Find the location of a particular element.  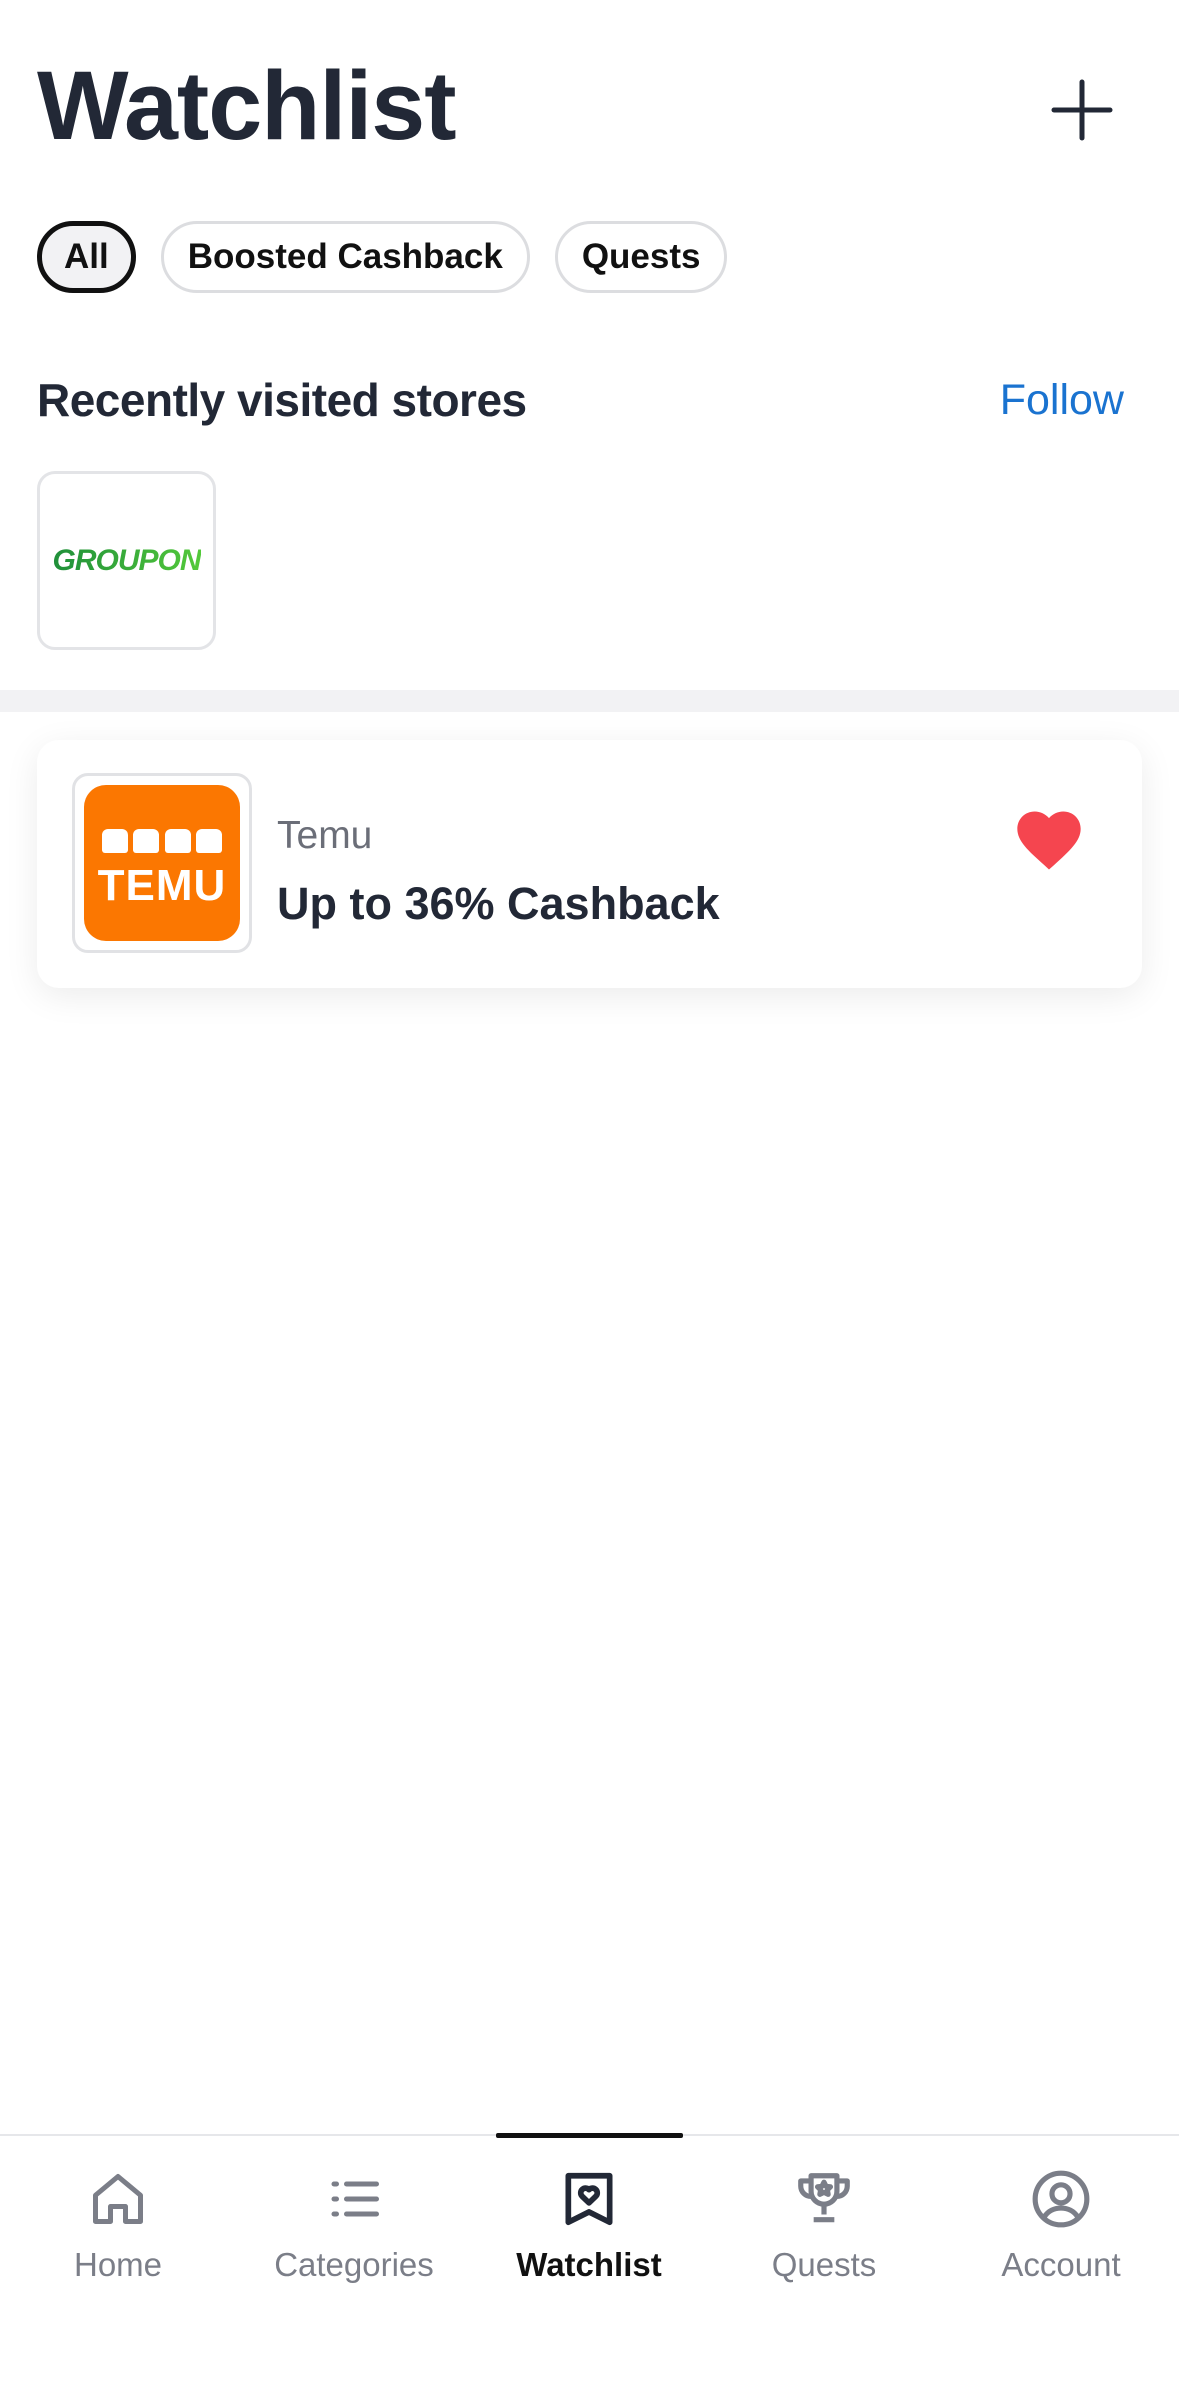

store-logo: TEMU is located at coordinates (162, 863).